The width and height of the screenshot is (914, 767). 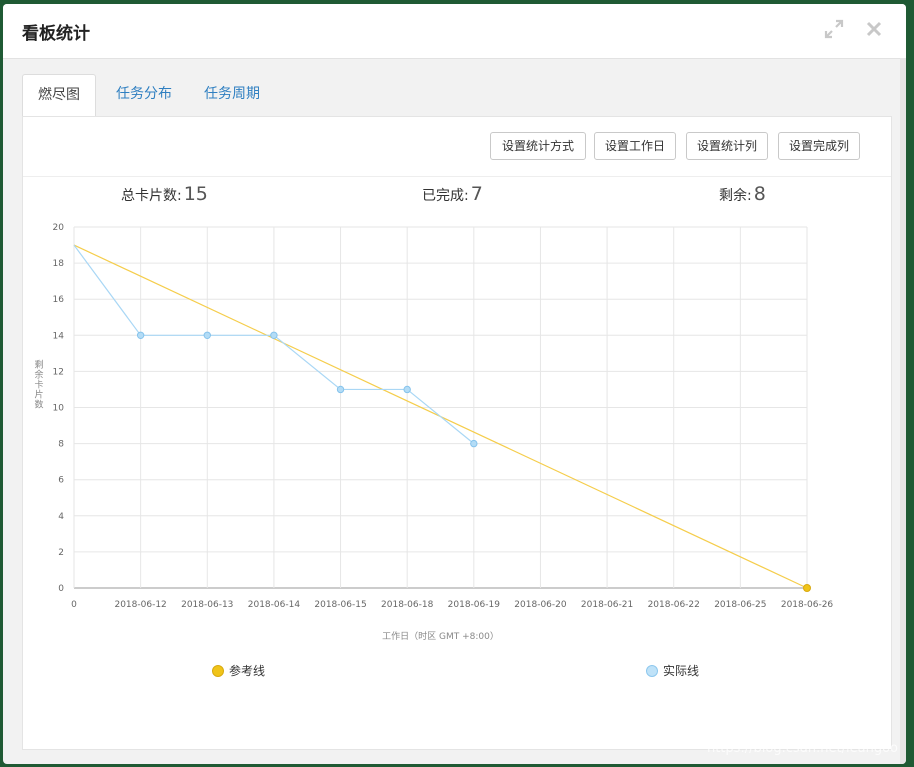 I want to click on y-tick-label: 18, so click(x=59, y=264).